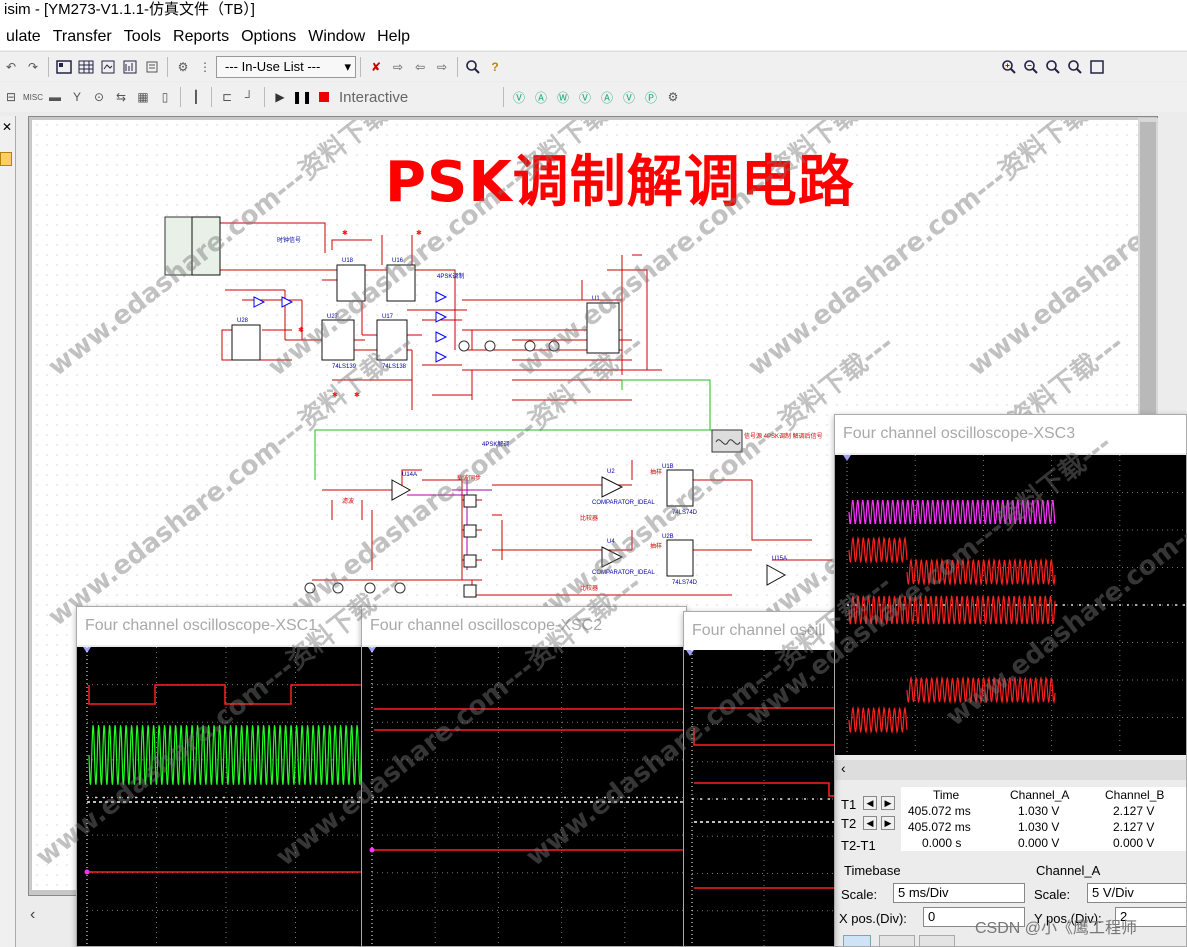  Describe the element at coordinates (376, 67) in the screenshot. I see `erc-icon: ✘` at that location.